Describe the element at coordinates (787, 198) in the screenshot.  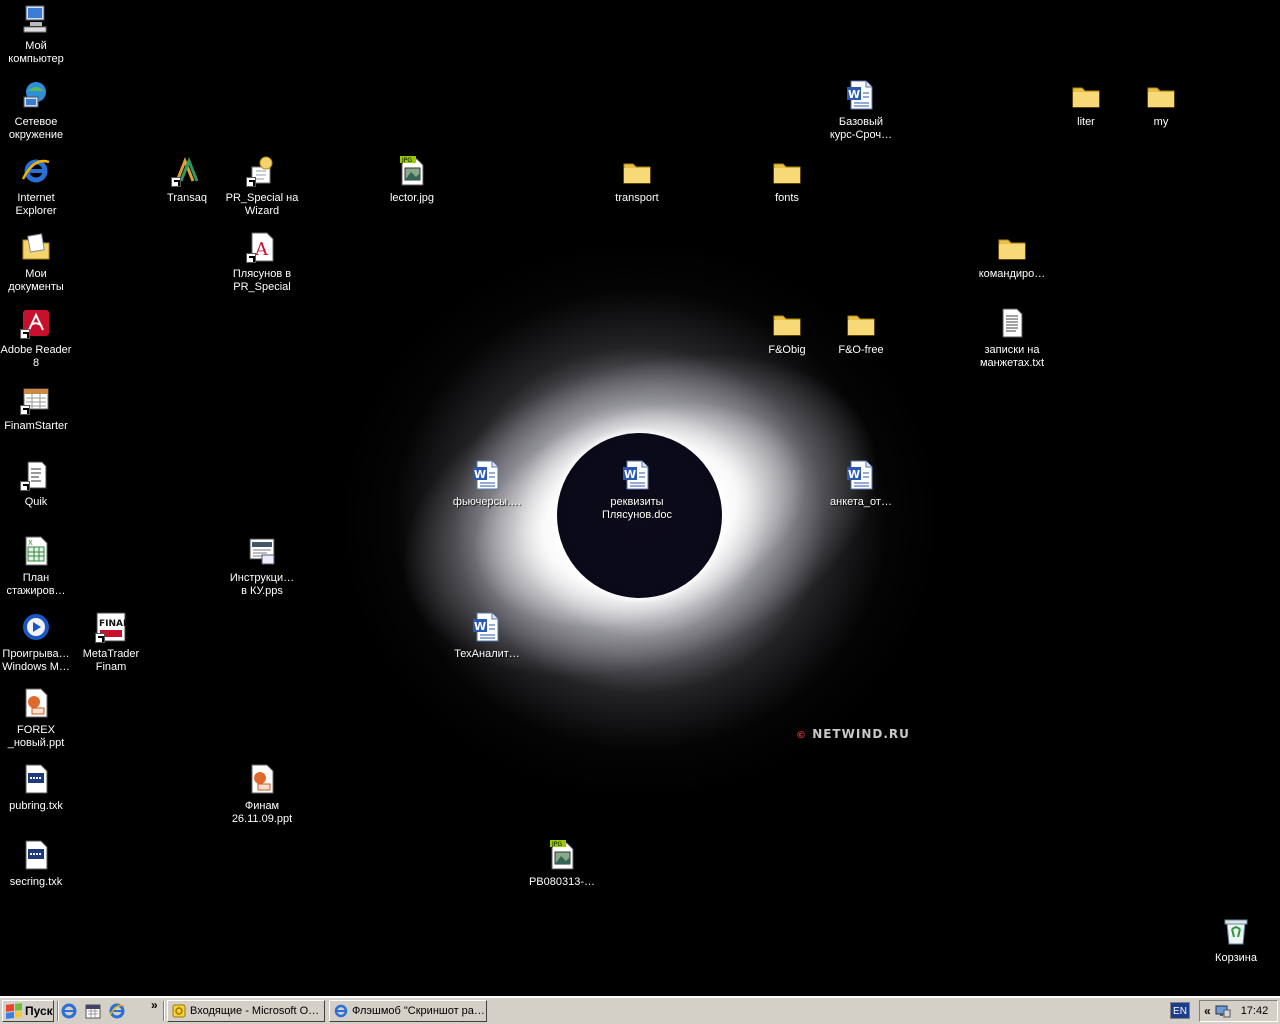
I see `desktop-icon-label: fonts` at that location.